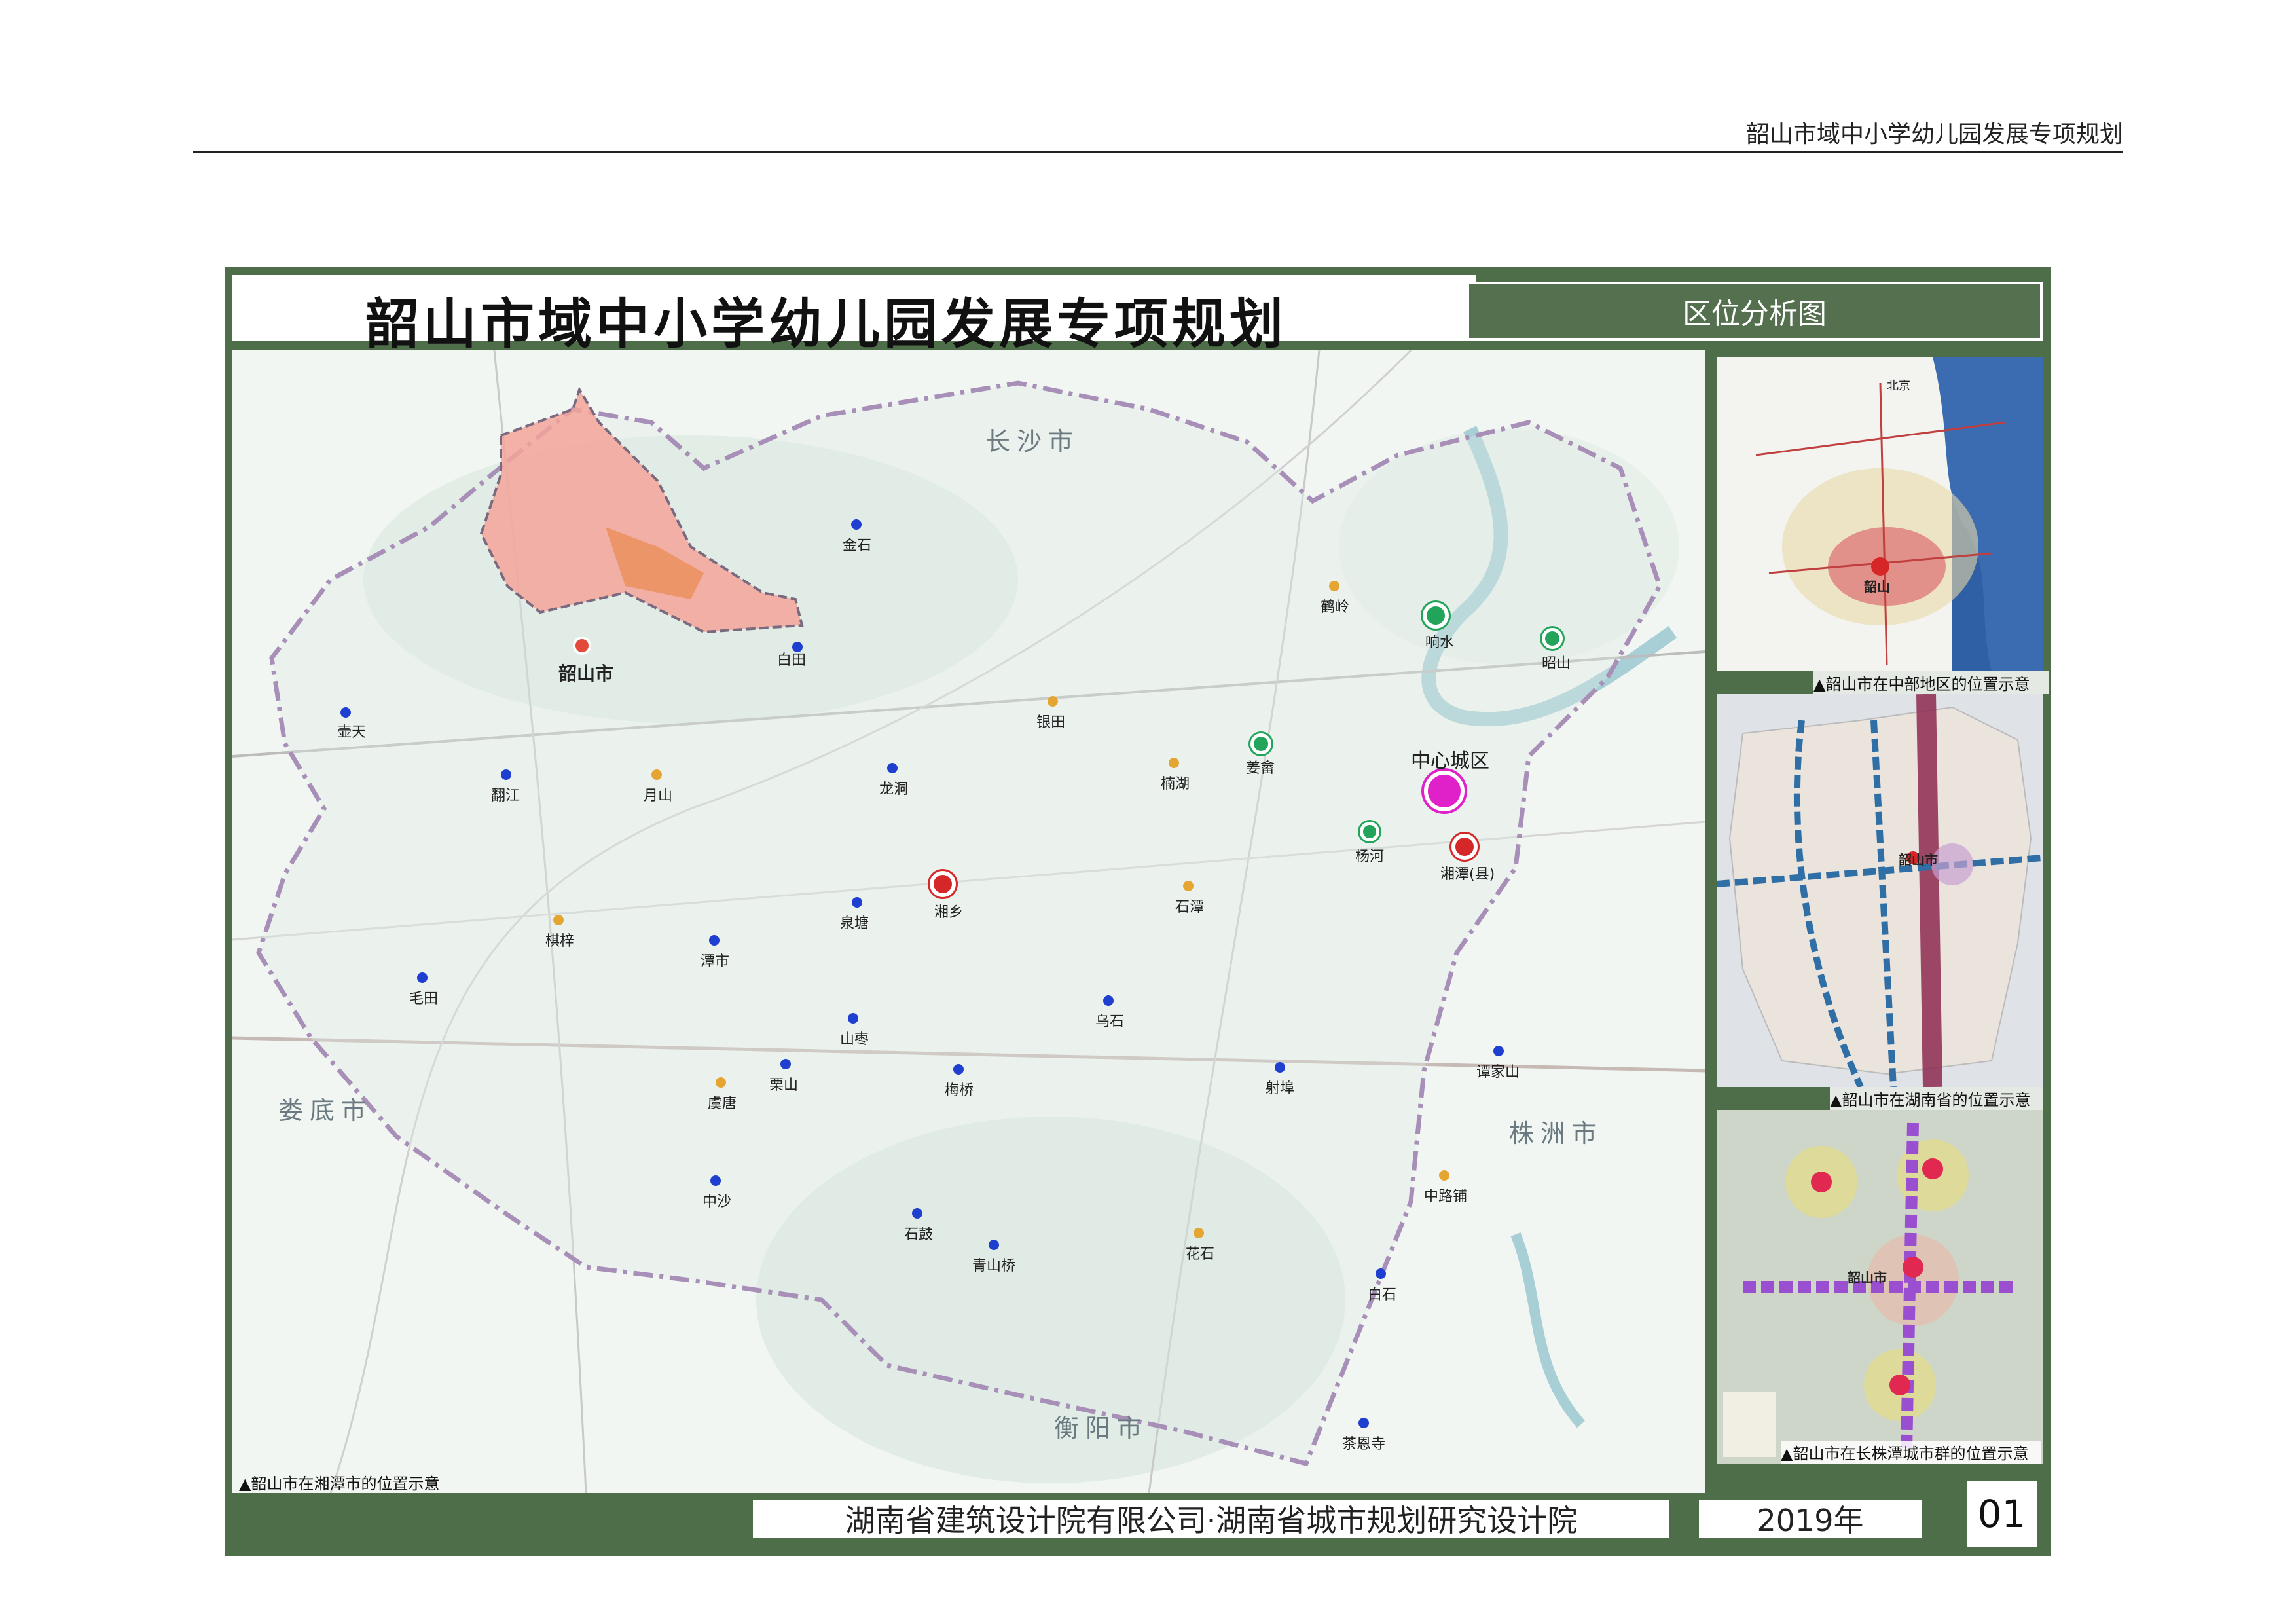  Describe the element at coordinates (784, 1085) in the screenshot. I see `town-label-blue: 栗山` at that location.